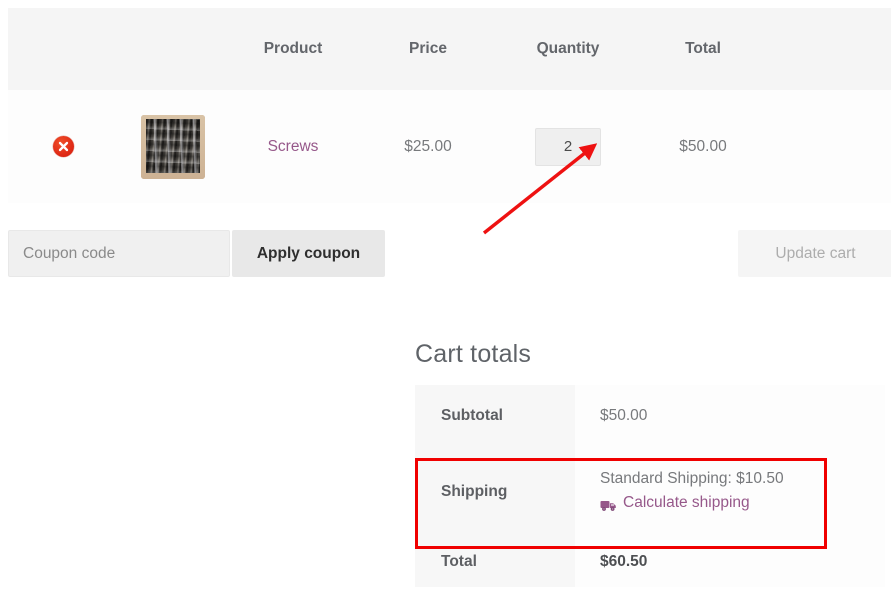 Image resolution: width=891 pixels, height=589 pixels. I want to click on cell-price: $25.00, so click(428, 146).